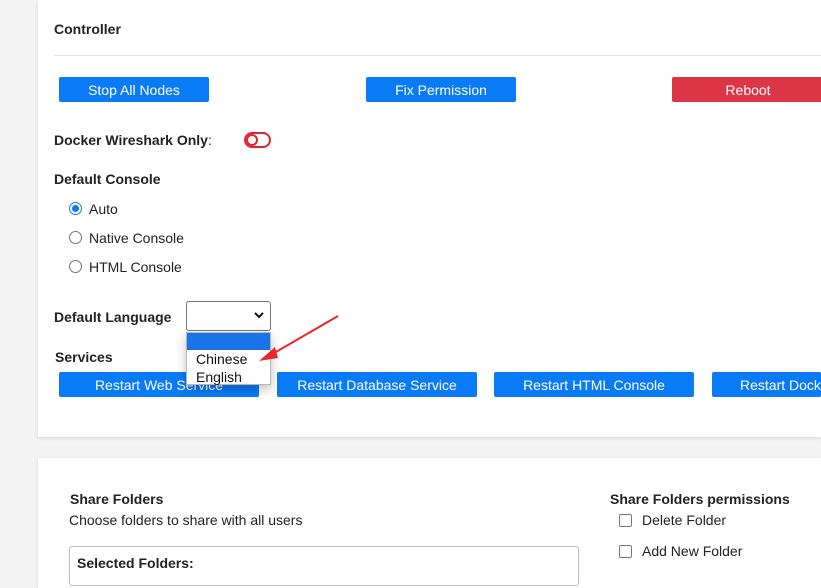 The width and height of the screenshot is (821, 588). I want to click on stop-all-nodes-button: Stop All Nodes, so click(134, 89).